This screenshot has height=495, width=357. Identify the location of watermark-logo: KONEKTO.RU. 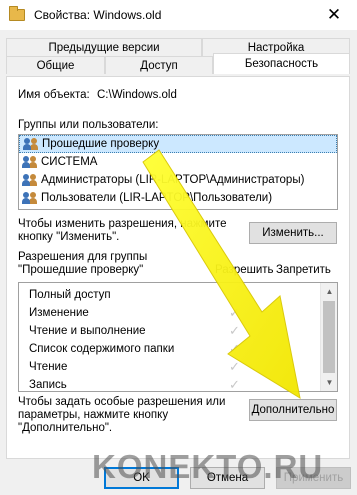
(208, 466).